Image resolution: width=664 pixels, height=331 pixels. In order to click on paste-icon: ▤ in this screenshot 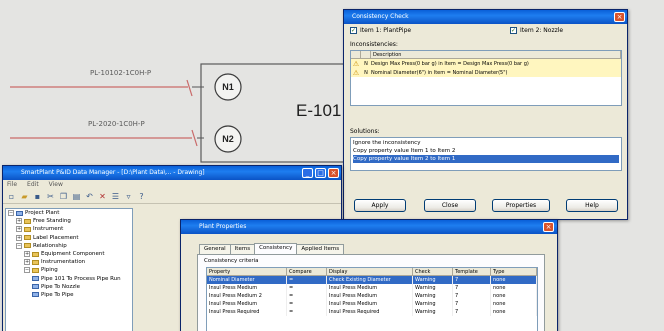, I will do `click(76, 196)`.